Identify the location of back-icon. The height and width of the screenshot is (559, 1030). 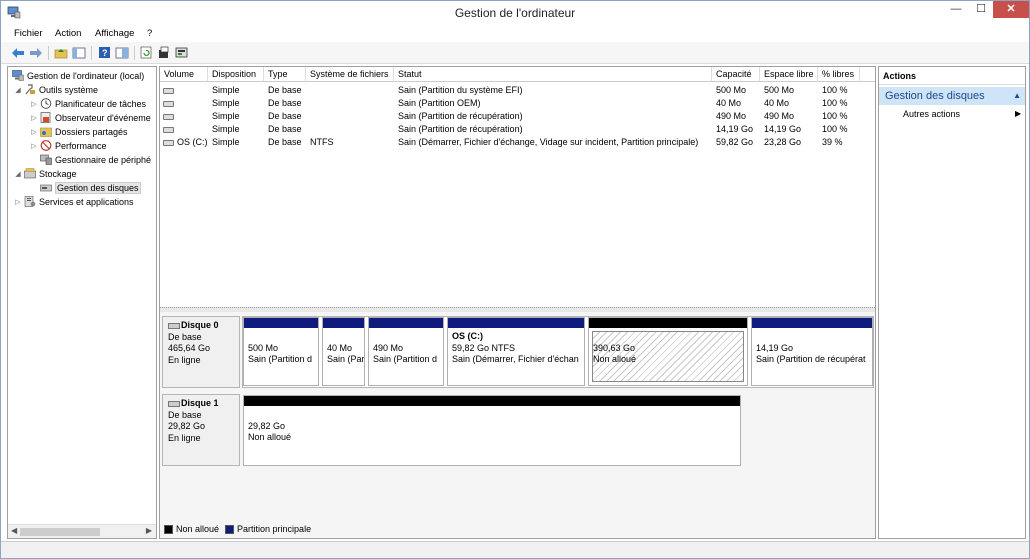
(18, 52).